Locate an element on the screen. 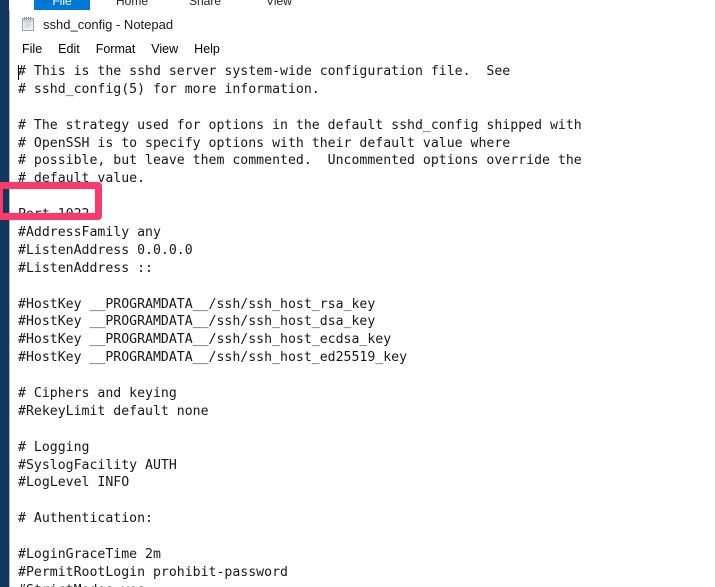 The height and width of the screenshot is (587, 715). menu-item-file: File is located at coordinates (36, 49).